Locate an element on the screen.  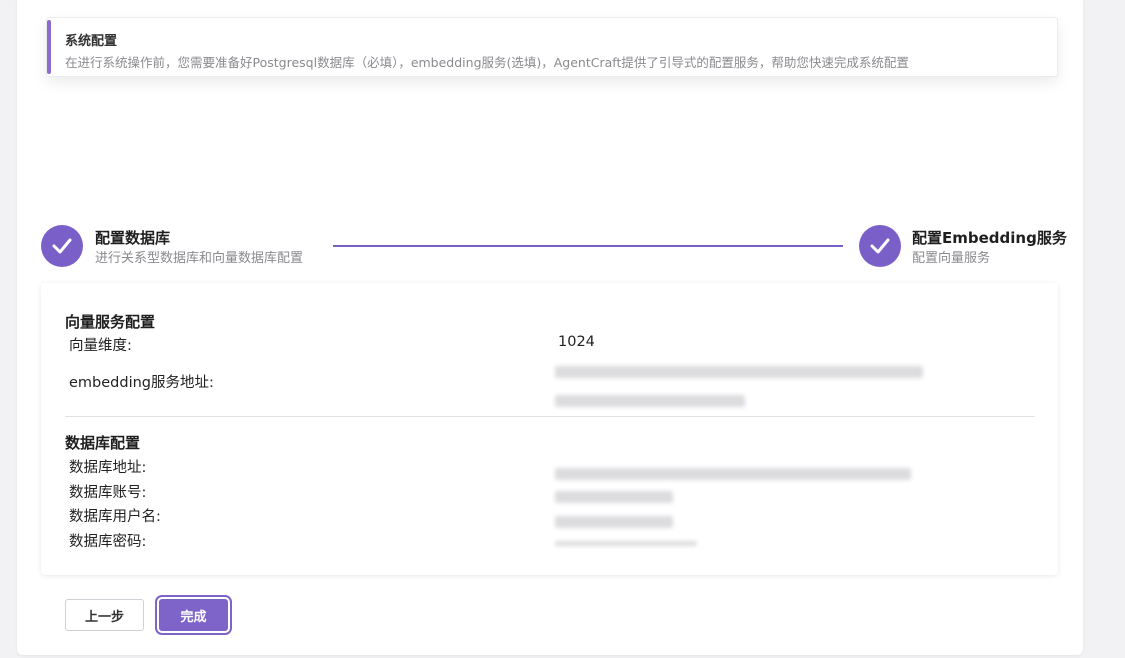
section-divider is located at coordinates (550, 416).